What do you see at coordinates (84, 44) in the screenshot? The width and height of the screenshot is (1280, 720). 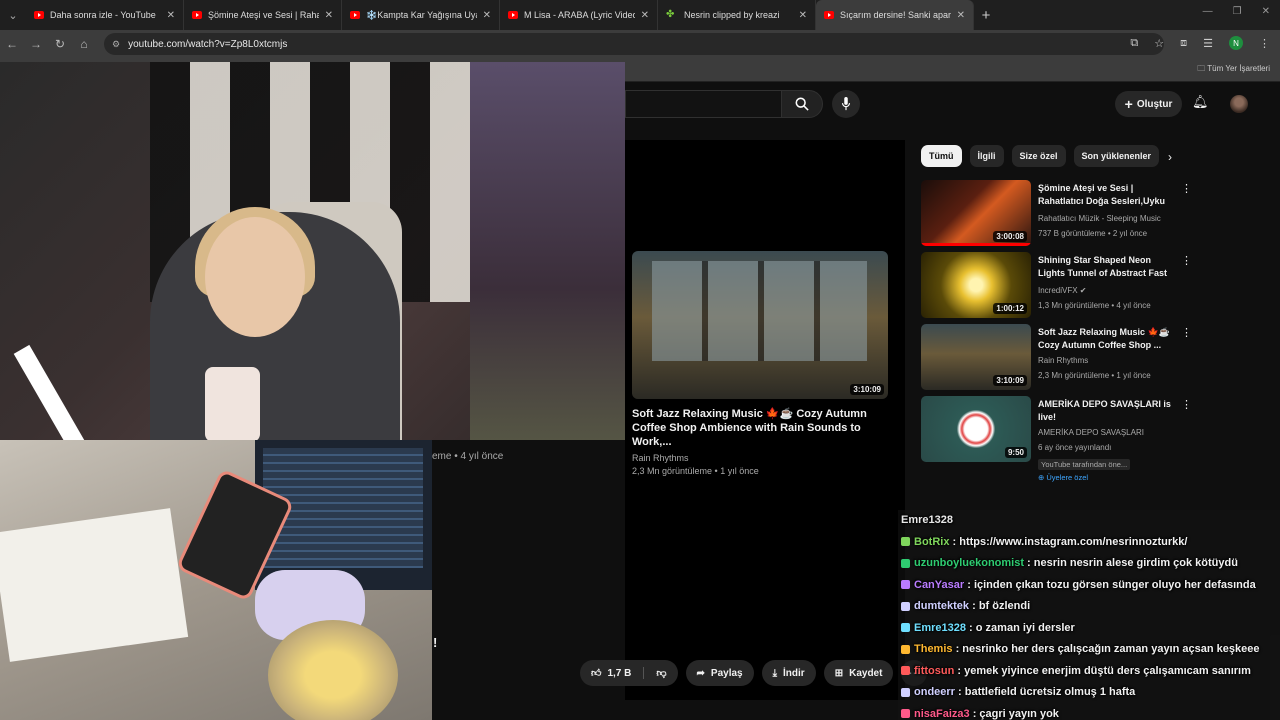 I see `home-icon: ⌂` at bounding box center [84, 44].